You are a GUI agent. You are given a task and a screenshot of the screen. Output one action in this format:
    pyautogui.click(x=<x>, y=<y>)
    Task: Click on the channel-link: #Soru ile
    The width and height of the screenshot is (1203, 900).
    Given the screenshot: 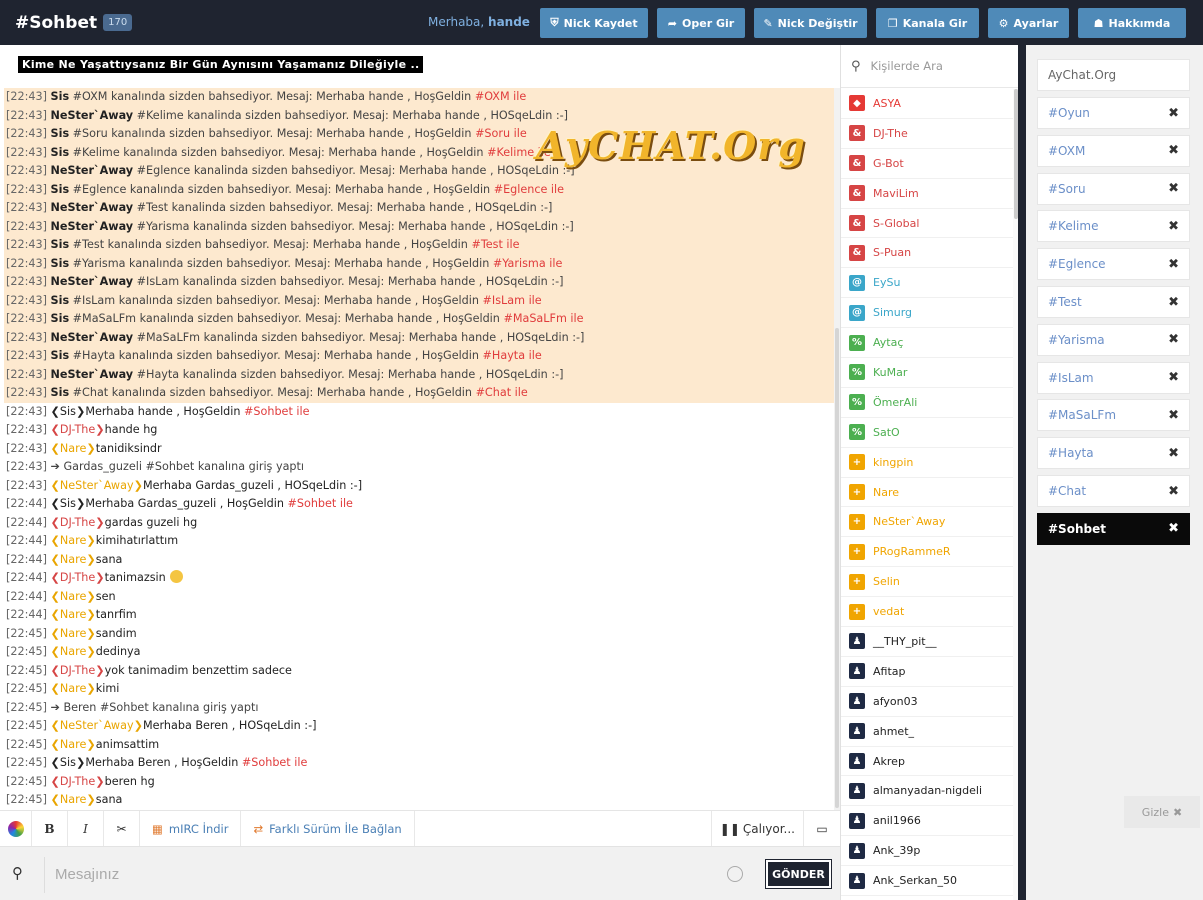 What is the action you would take?
    pyautogui.click(x=501, y=133)
    